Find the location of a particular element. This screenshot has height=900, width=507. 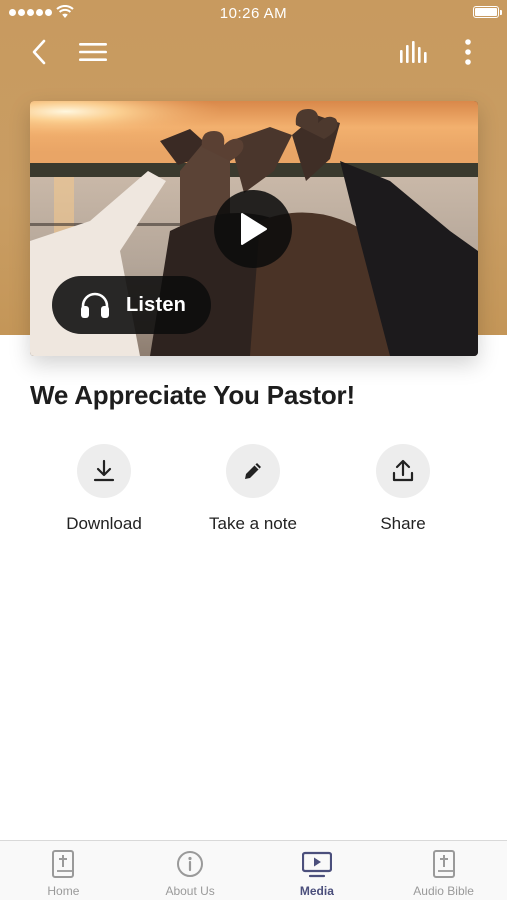

more-vertical-icon is located at coordinates (468, 52).